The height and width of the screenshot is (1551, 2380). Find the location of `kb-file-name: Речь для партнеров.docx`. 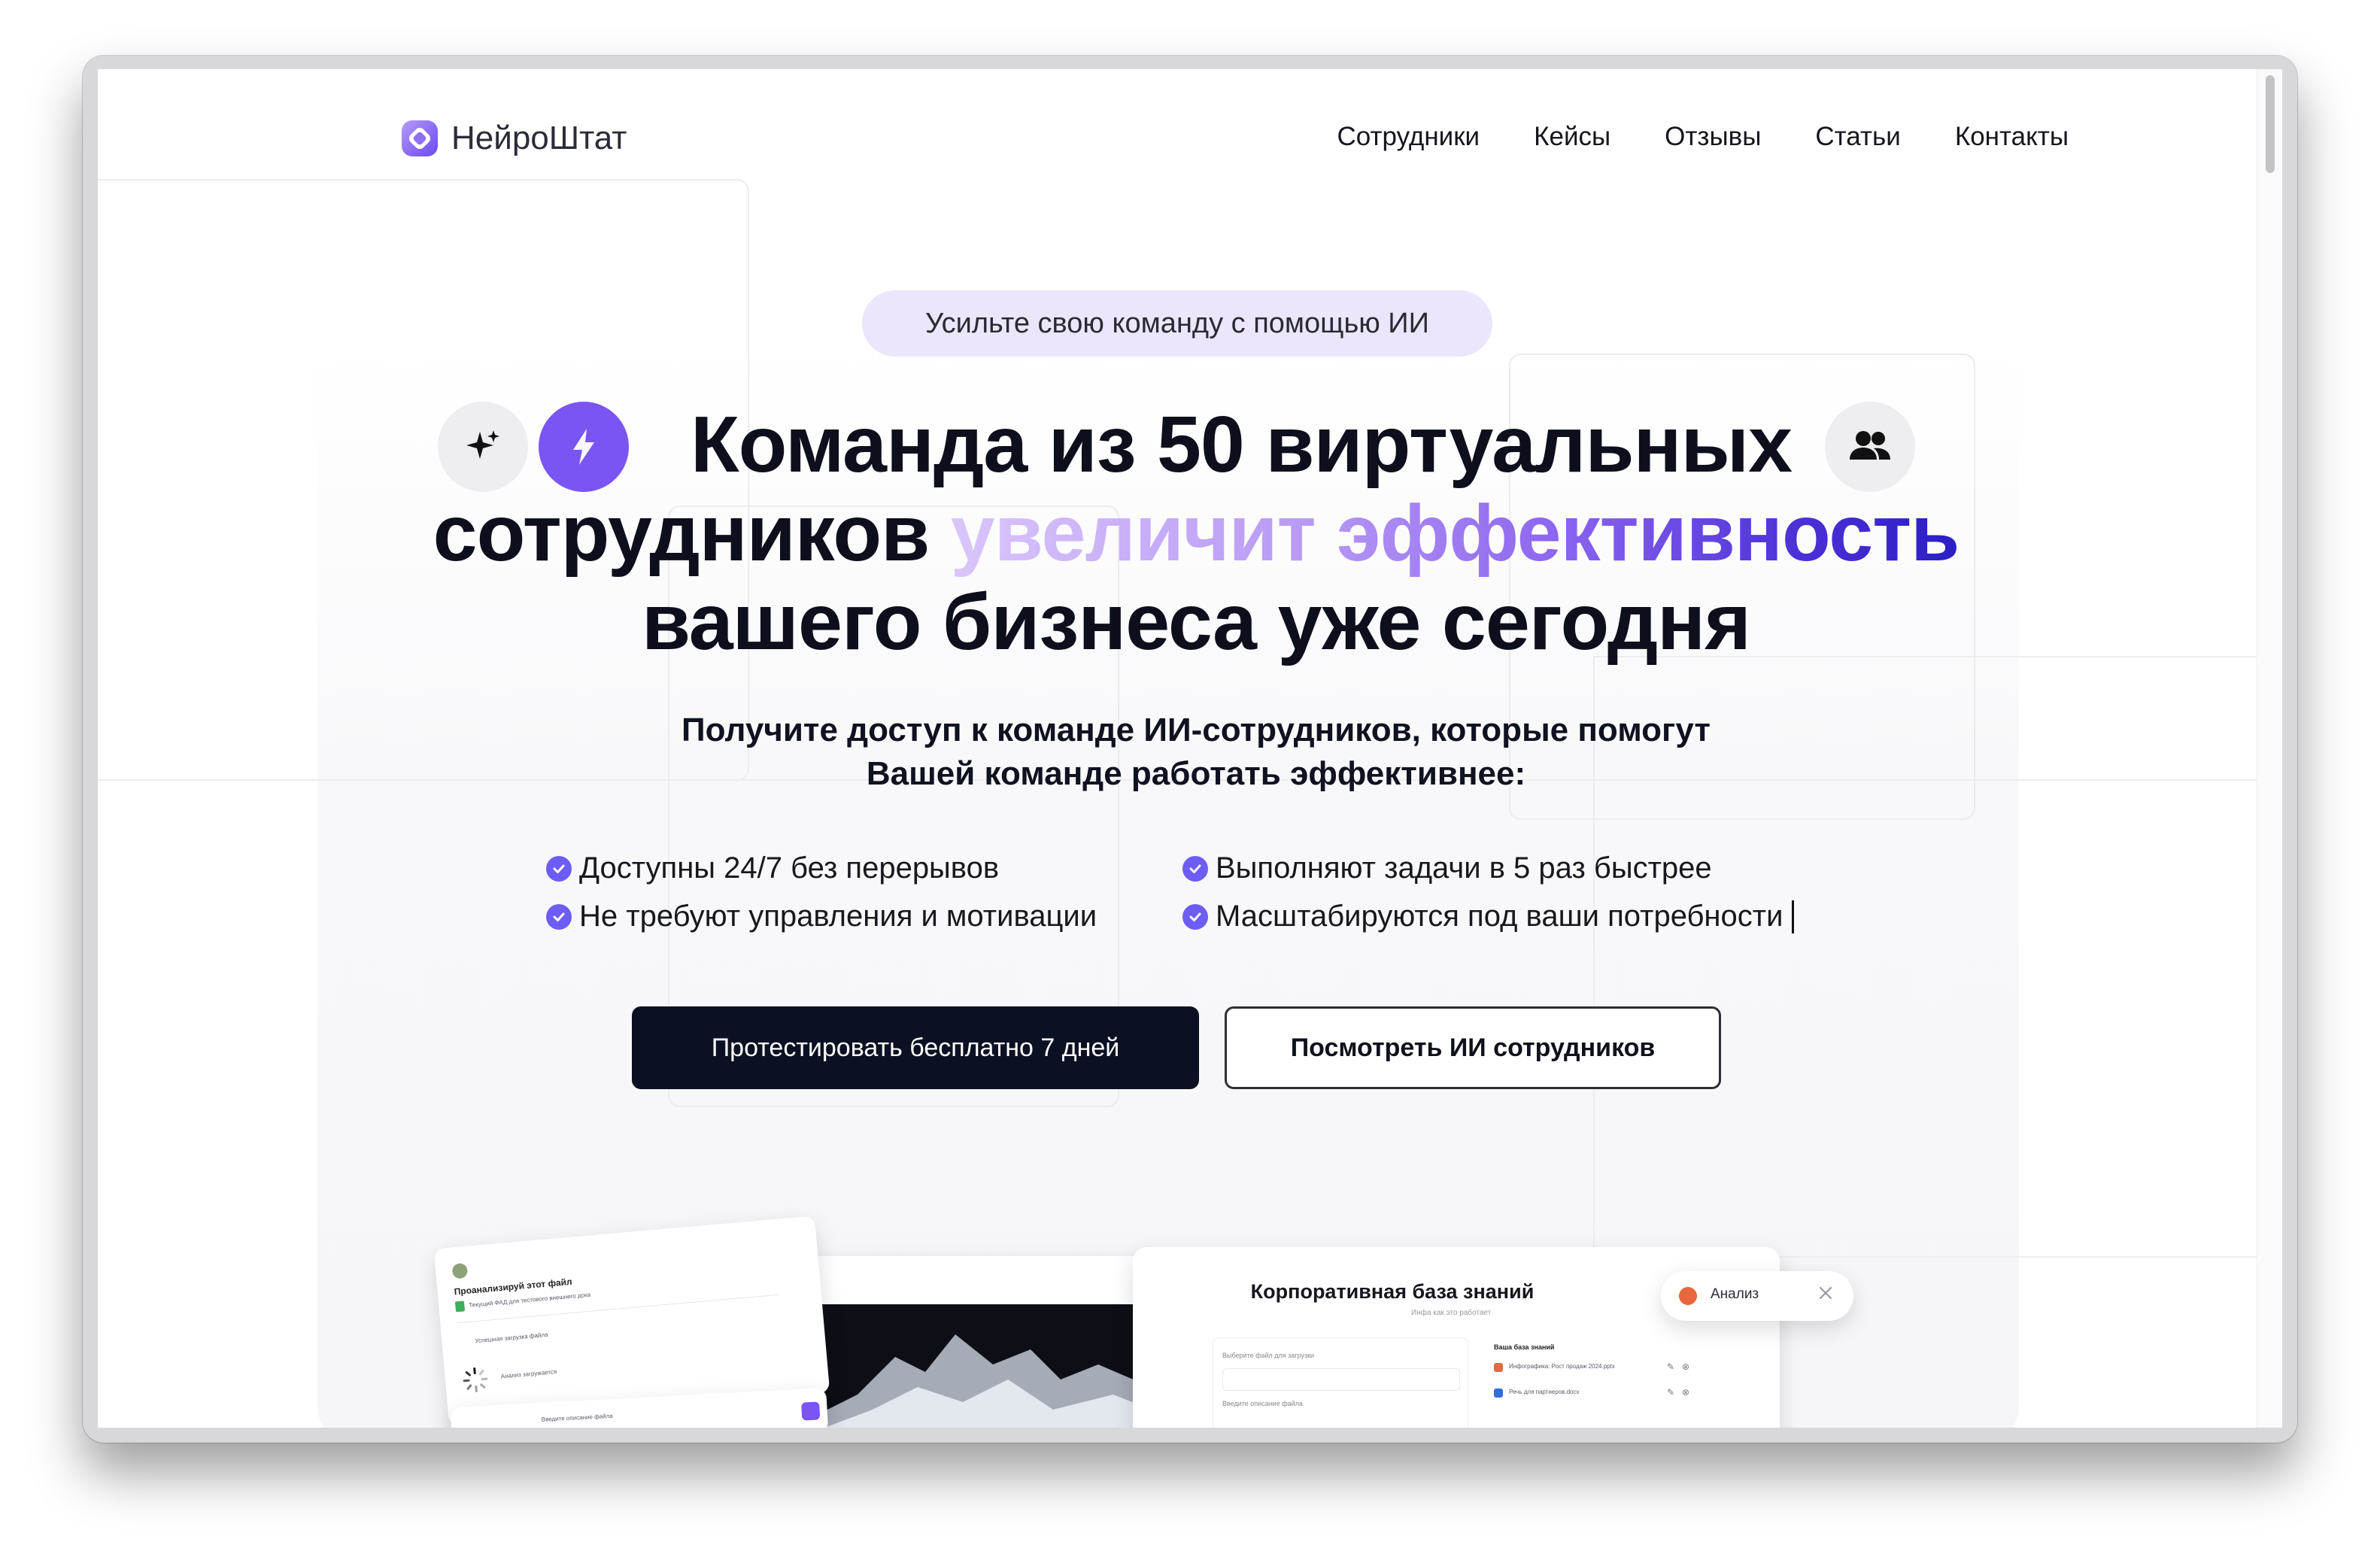

kb-file-name: Речь для партнеров.docx is located at coordinates (1544, 1392).